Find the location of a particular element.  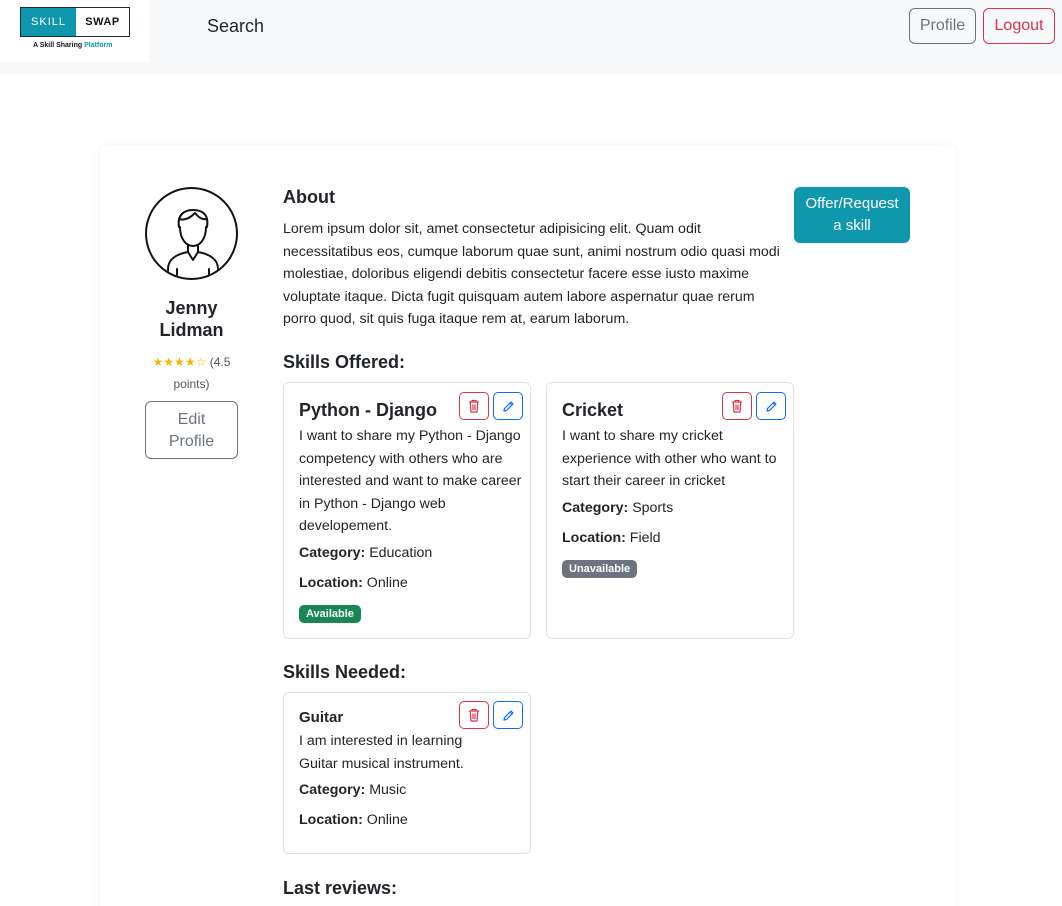

skill-name: Cricket is located at coordinates (593, 410).